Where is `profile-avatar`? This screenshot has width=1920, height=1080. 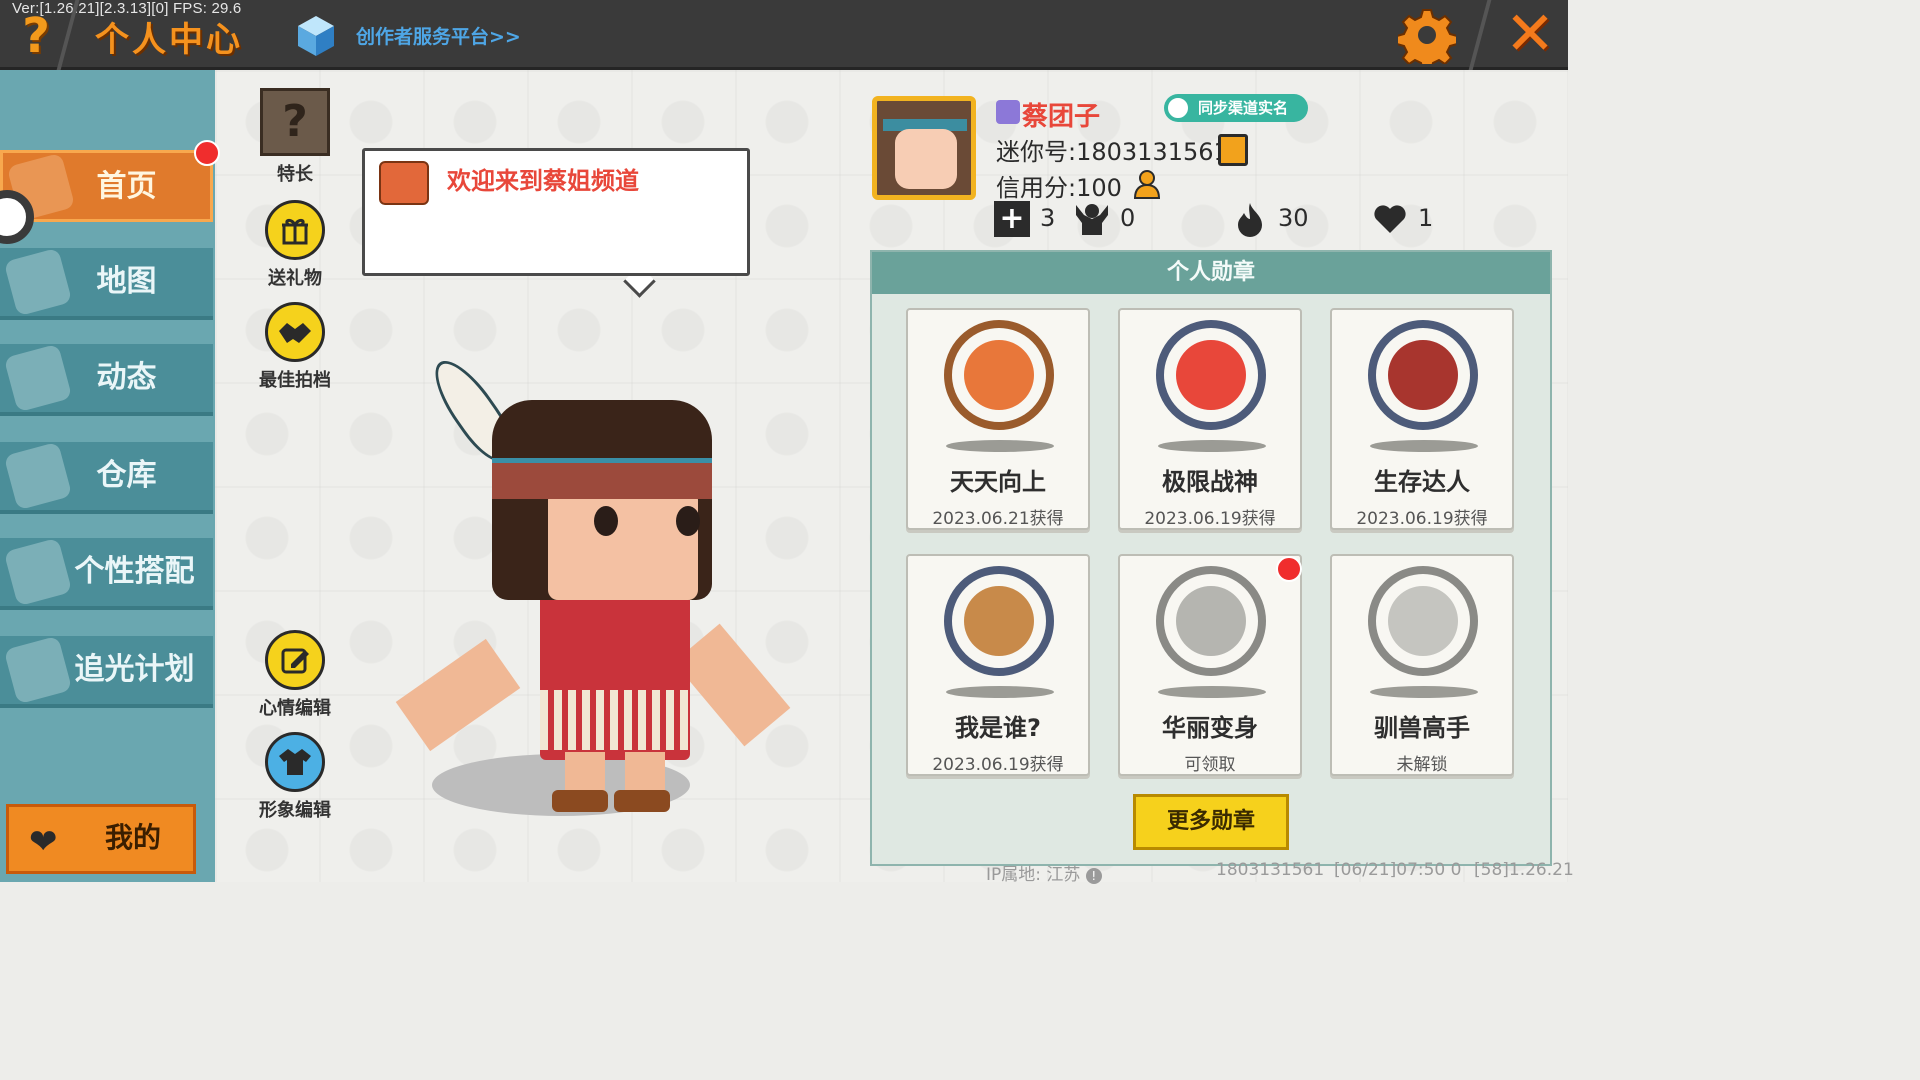 profile-avatar is located at coordinates (924, 148).